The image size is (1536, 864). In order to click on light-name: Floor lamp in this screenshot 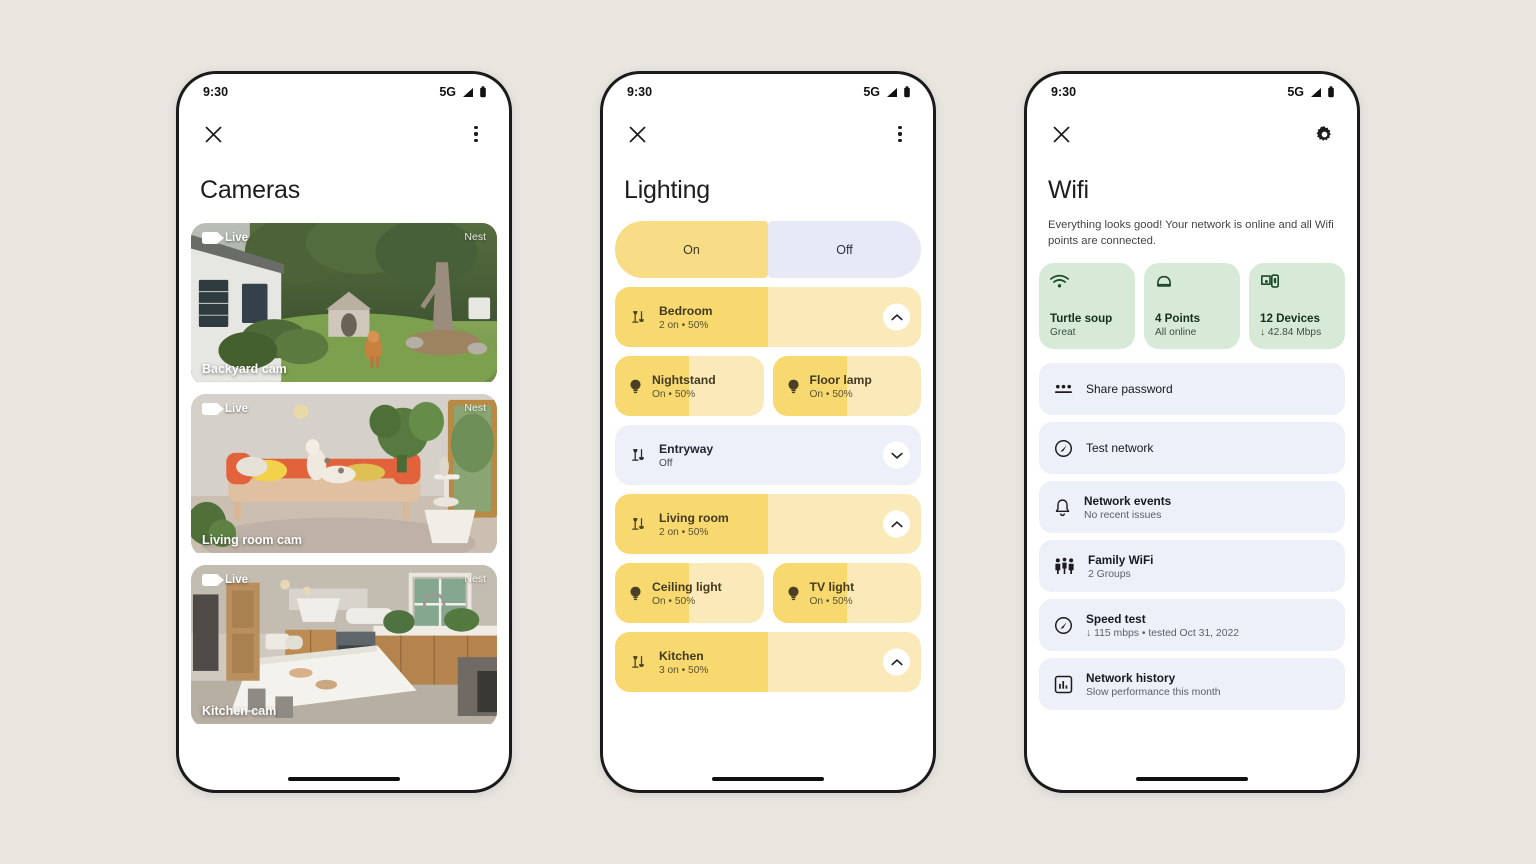, I will do `click(840, 379)`.